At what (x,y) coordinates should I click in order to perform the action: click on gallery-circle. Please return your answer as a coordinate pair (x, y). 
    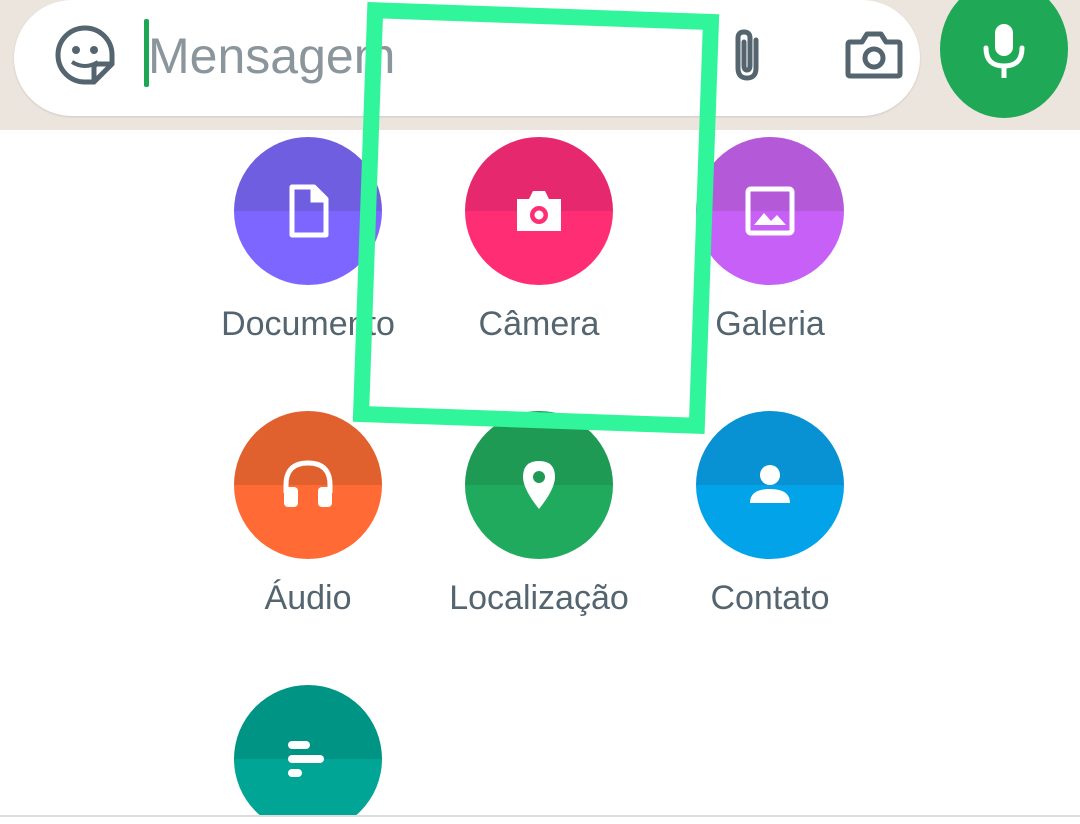
    Looking at the image, I should click on (770, 211).